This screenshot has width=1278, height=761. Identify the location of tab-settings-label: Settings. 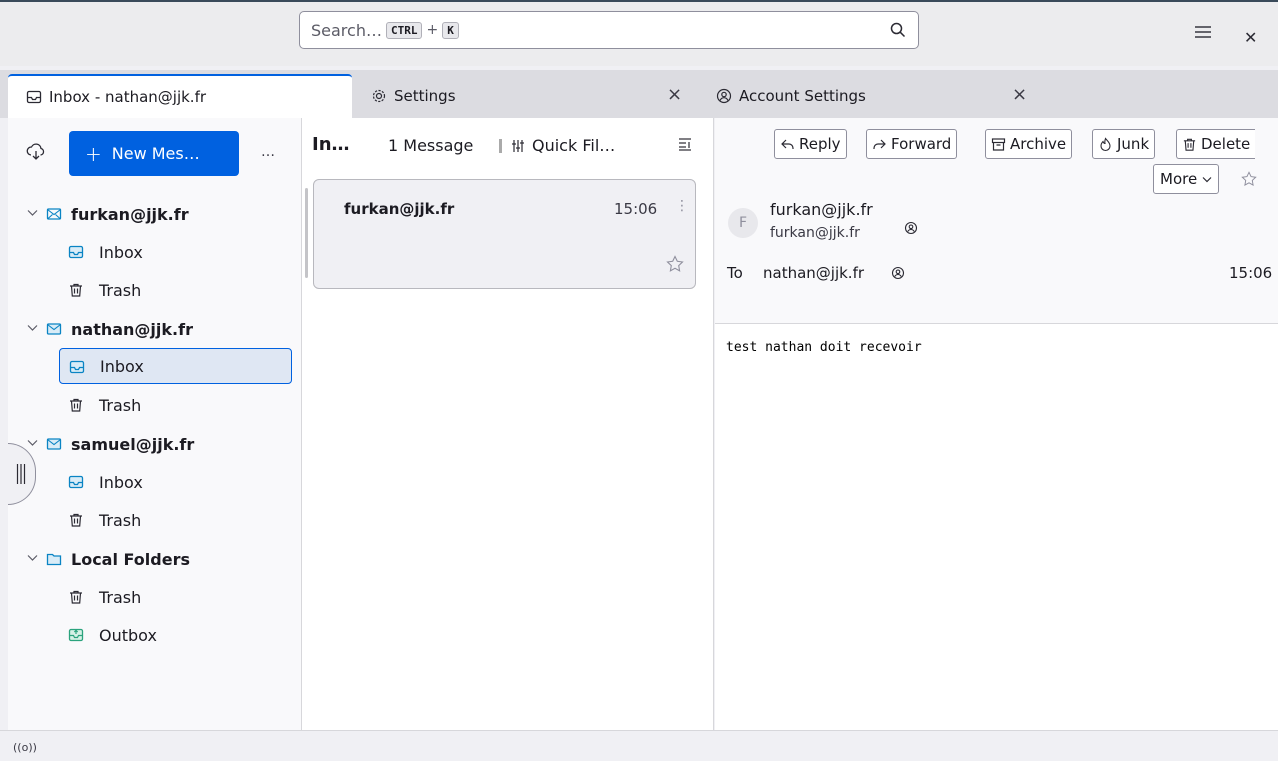
(425, 96).